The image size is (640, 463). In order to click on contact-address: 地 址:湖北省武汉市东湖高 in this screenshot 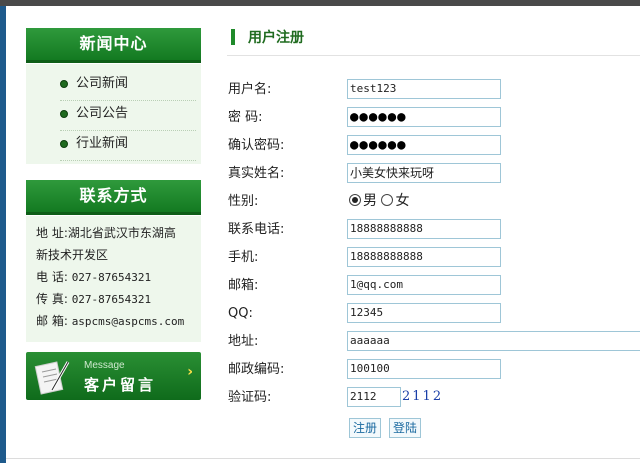, I will do `click(116, 233)`.